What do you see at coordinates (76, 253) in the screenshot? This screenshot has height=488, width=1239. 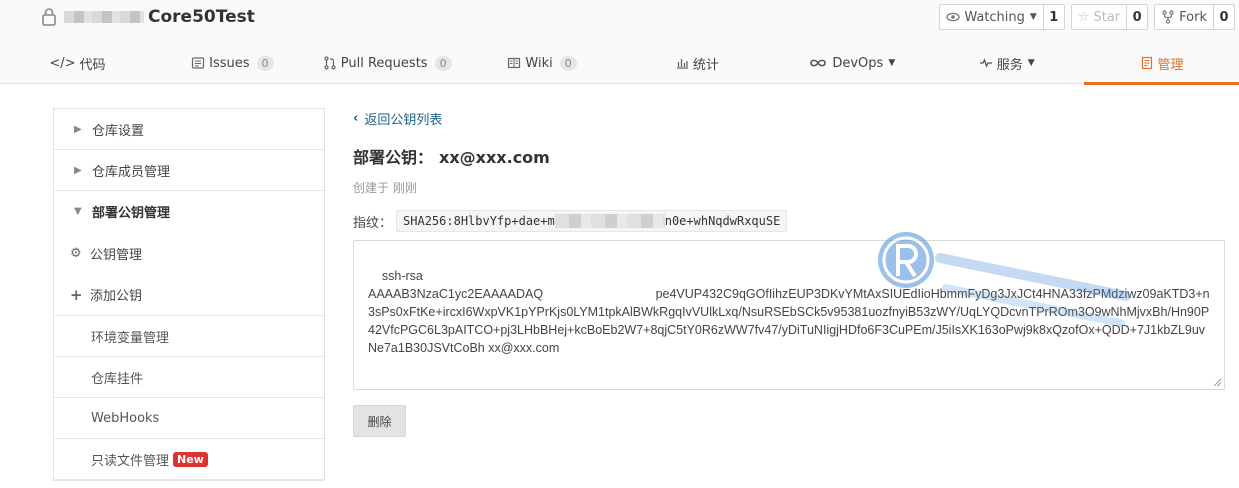 I see `gear-icon: ⚙` at bounding box center [76, 253].